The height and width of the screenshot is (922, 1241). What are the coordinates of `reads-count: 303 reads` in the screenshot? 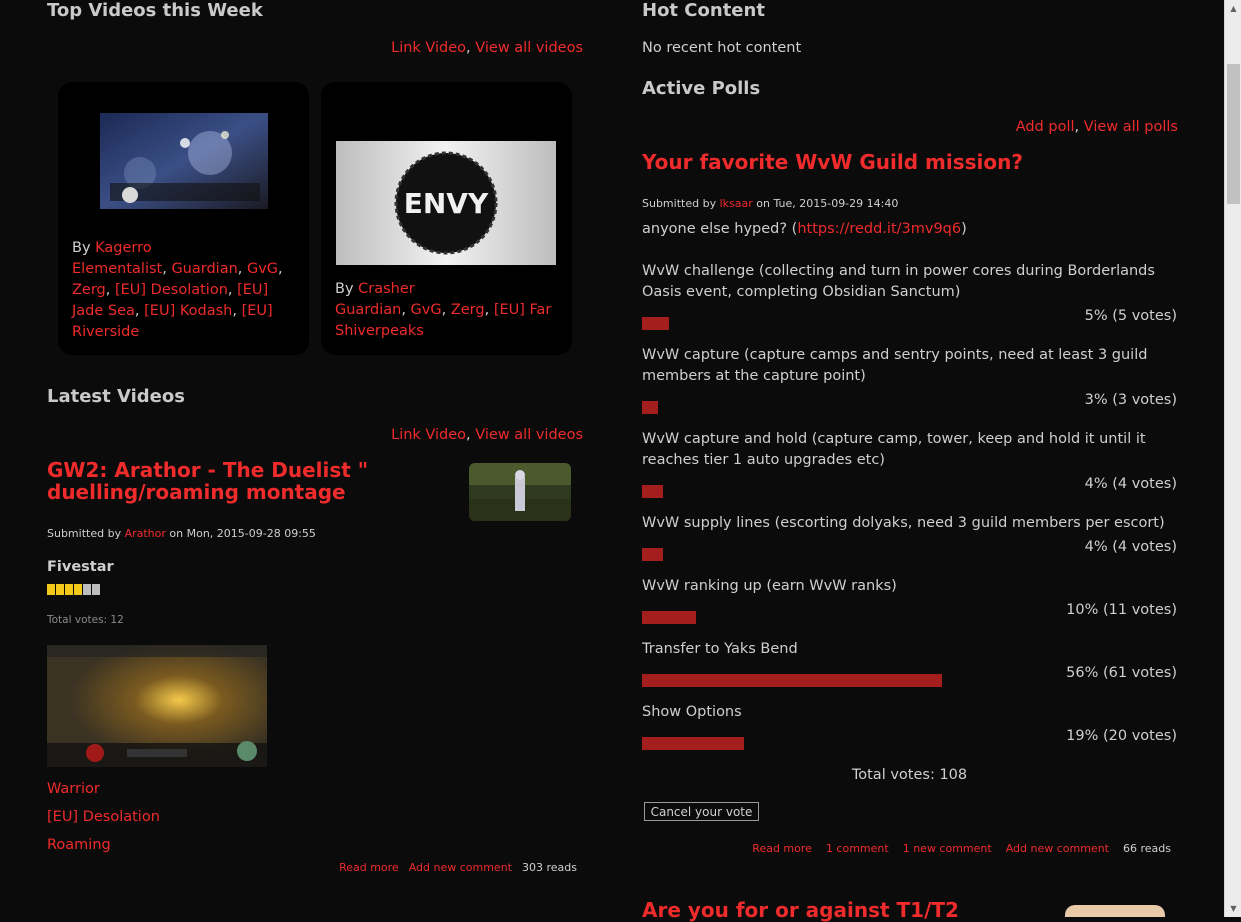 It's located at (549, 867).